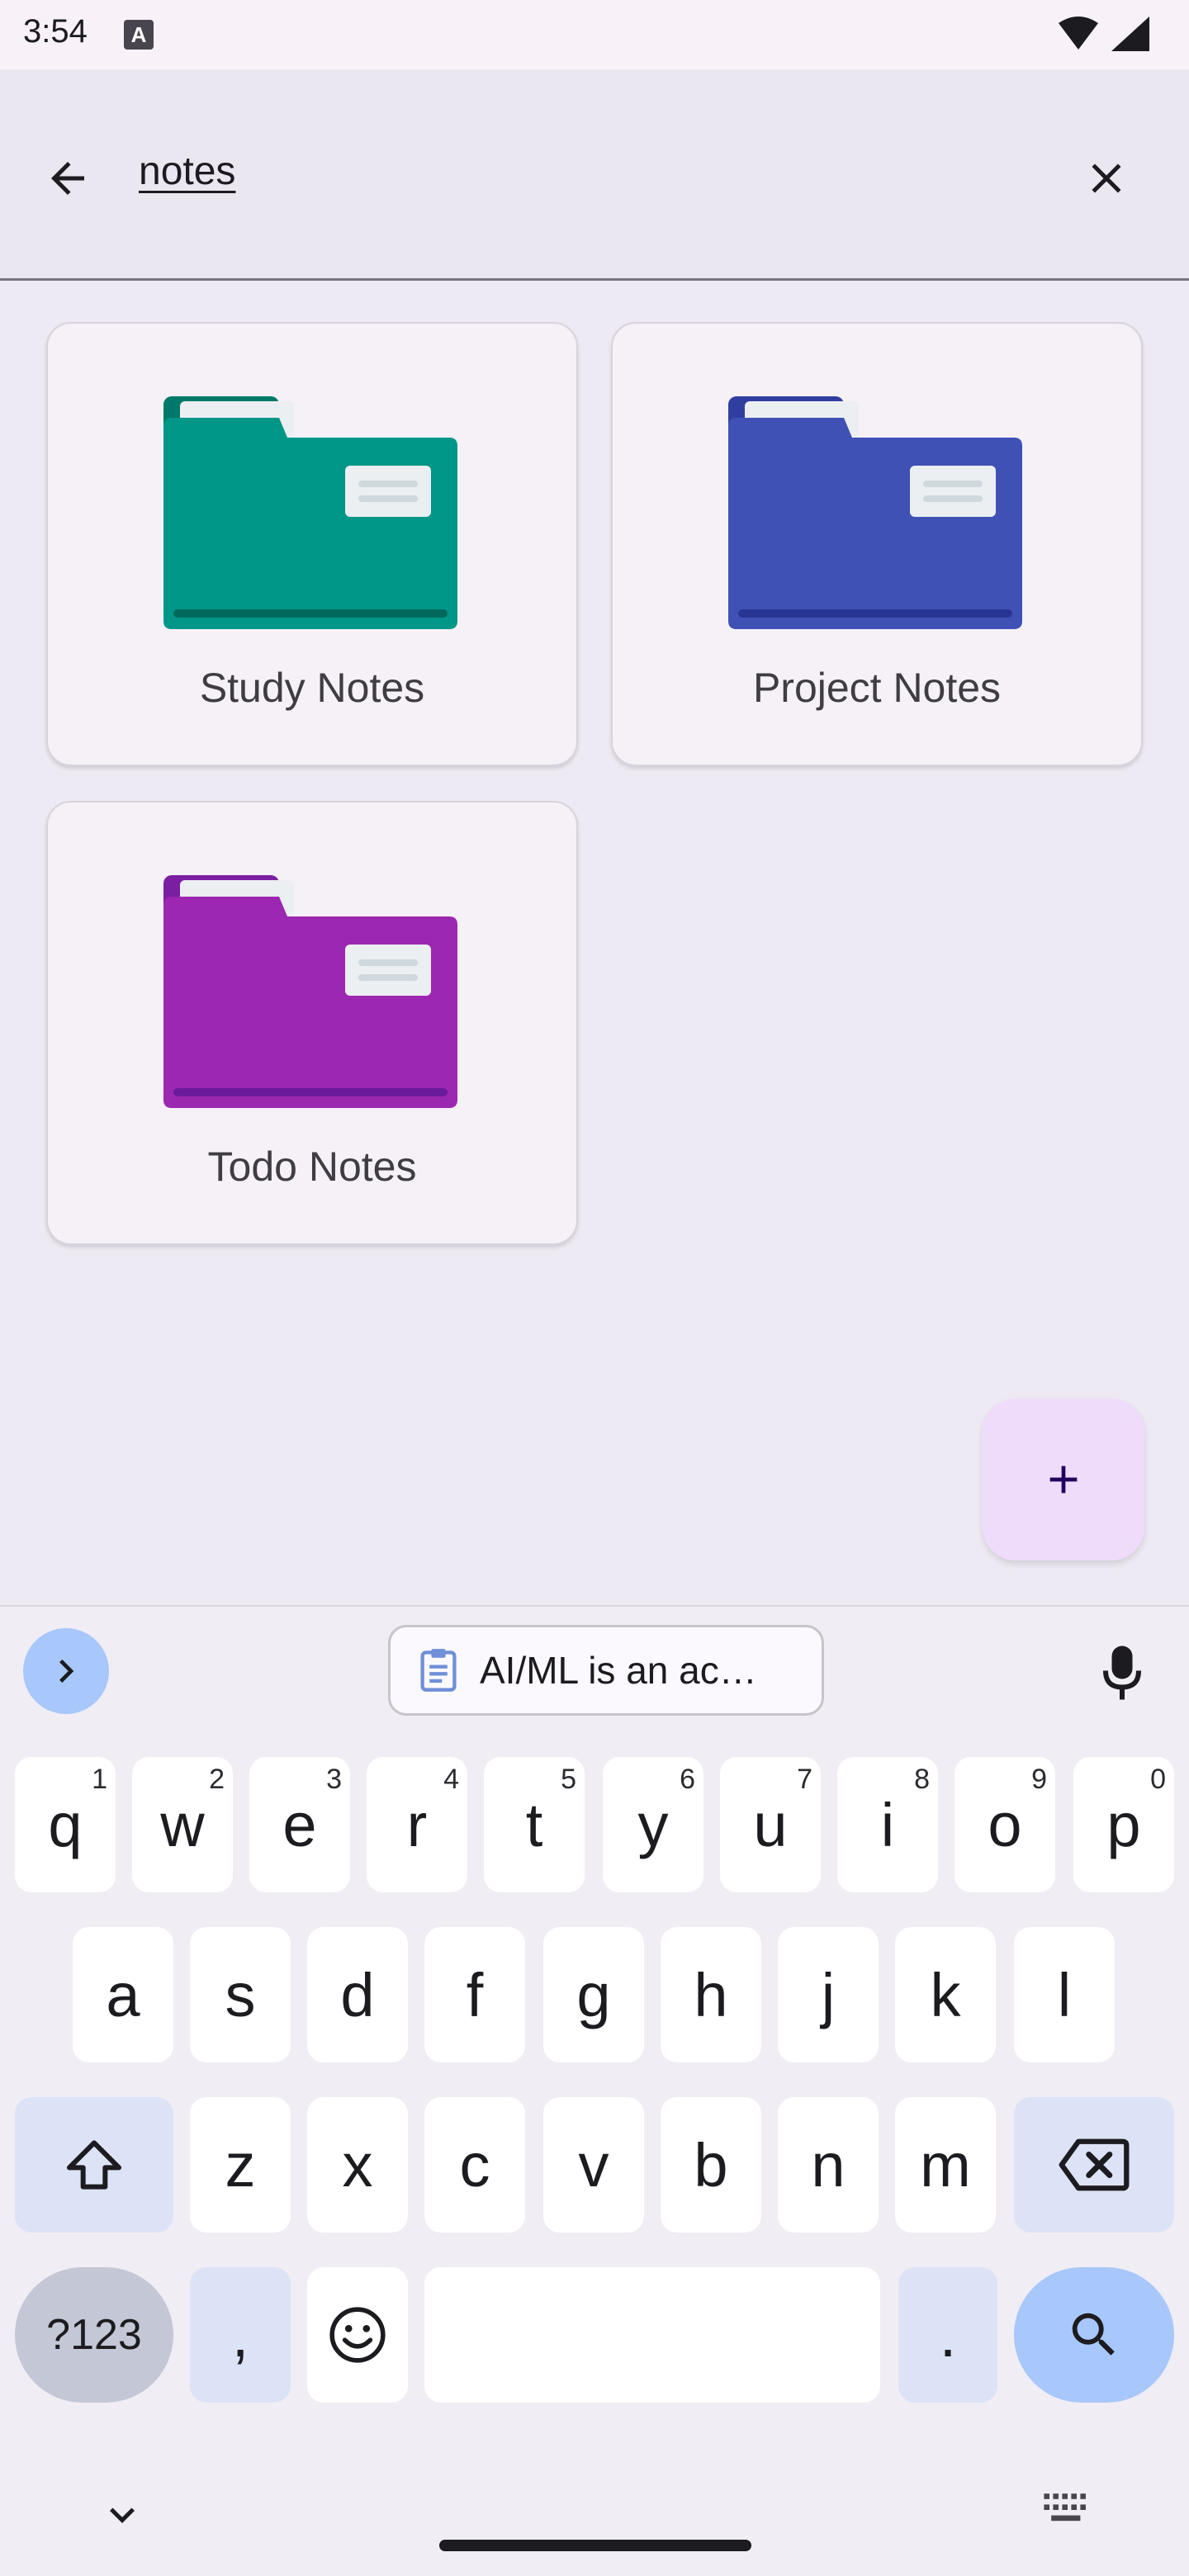 The width and height of the screenshot is (1189, 2576). I want to click on arrow-back-icon, so click(67, 178).